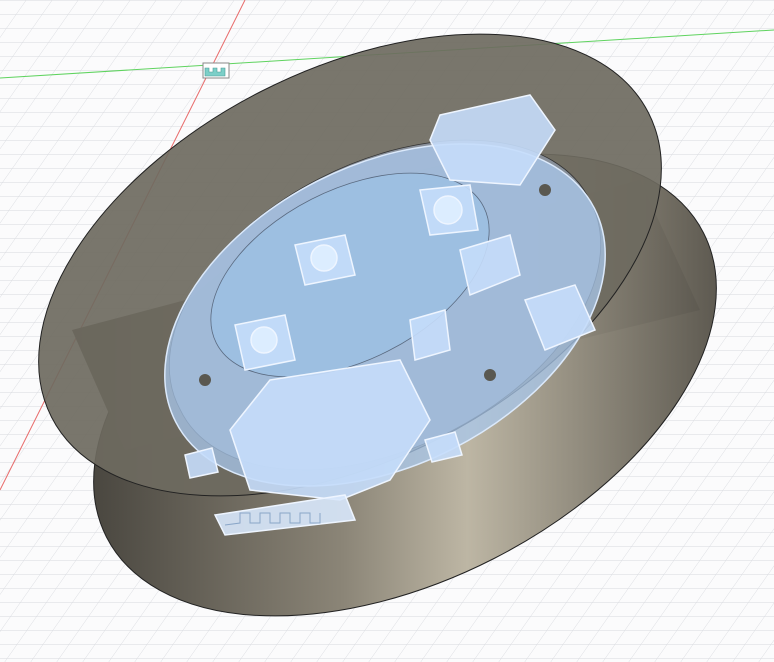 The width and height of the screenshot is (774, 662). Describe the element at coordinates (216, 70) in the screenshot. I see `origin-marker-icon` at that location.